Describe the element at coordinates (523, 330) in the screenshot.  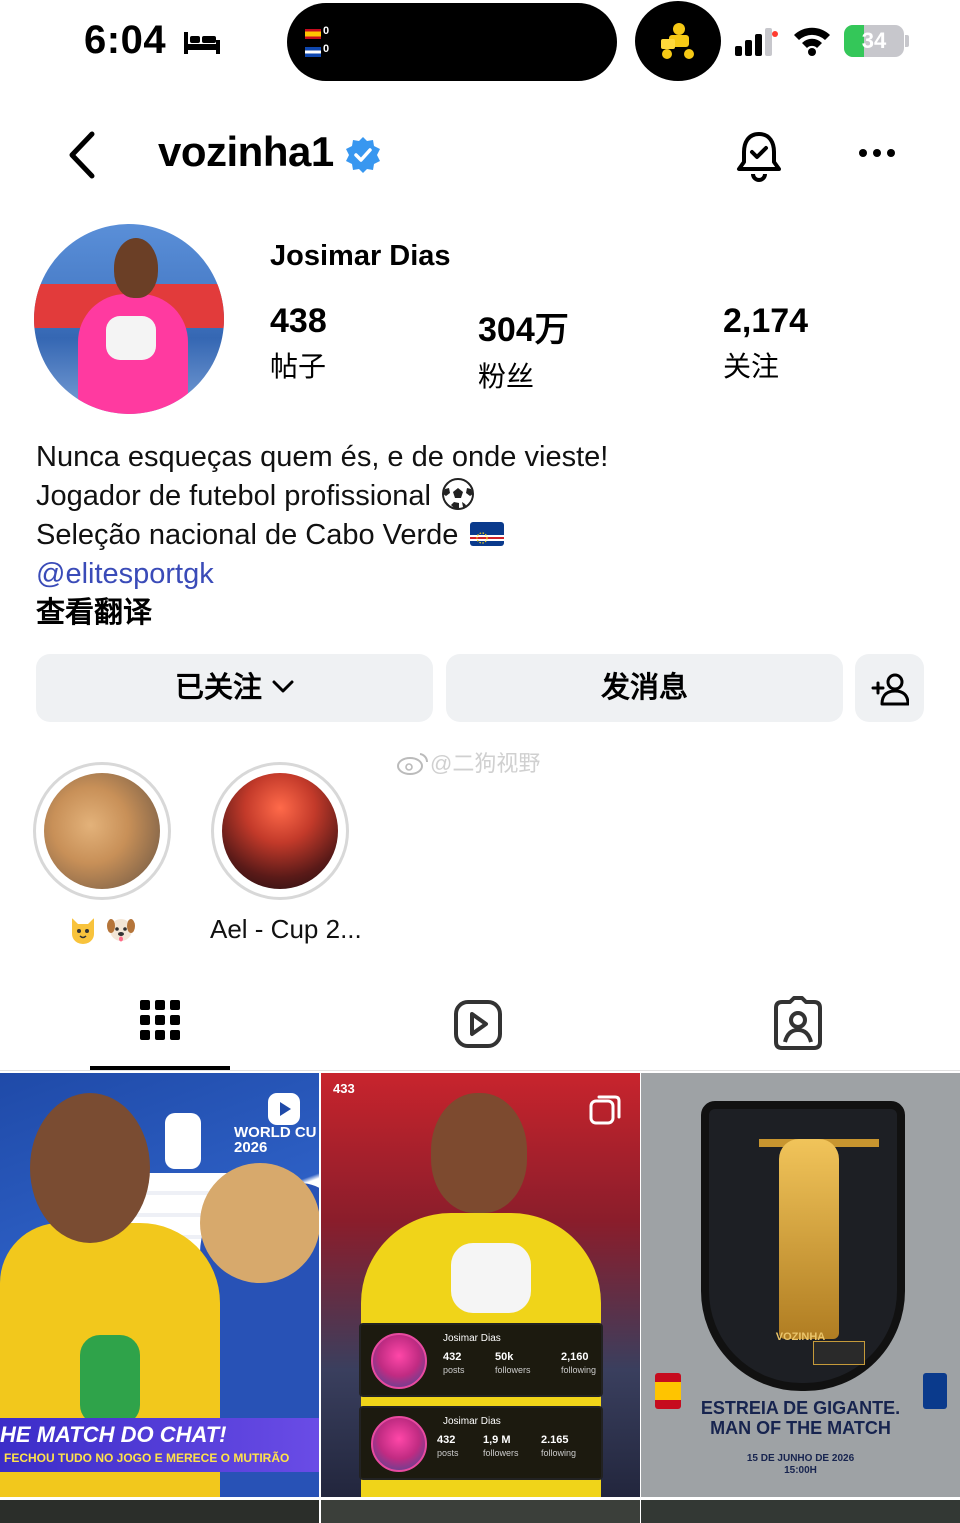
I see `stat-followers-count: 304万` at that location.